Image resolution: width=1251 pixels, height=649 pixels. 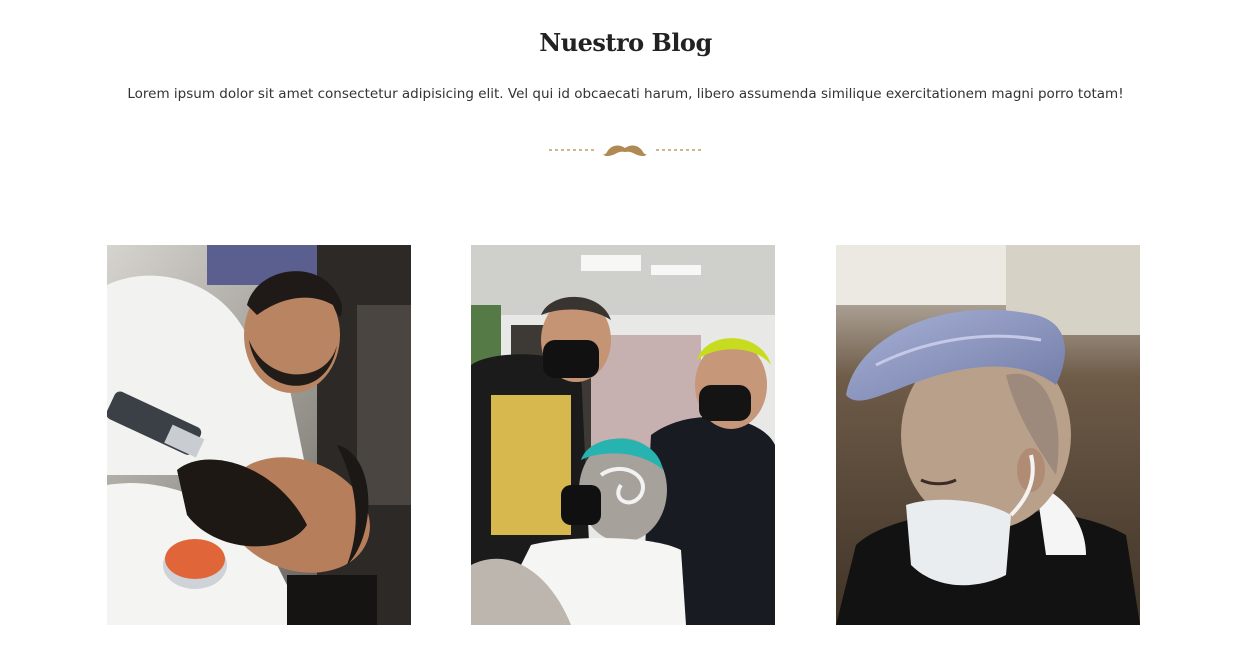 What do you see at coordinates (625, 42) in the screenshot?
I see `section-title: Nuestro Blog` at bounding box center [625, 42].